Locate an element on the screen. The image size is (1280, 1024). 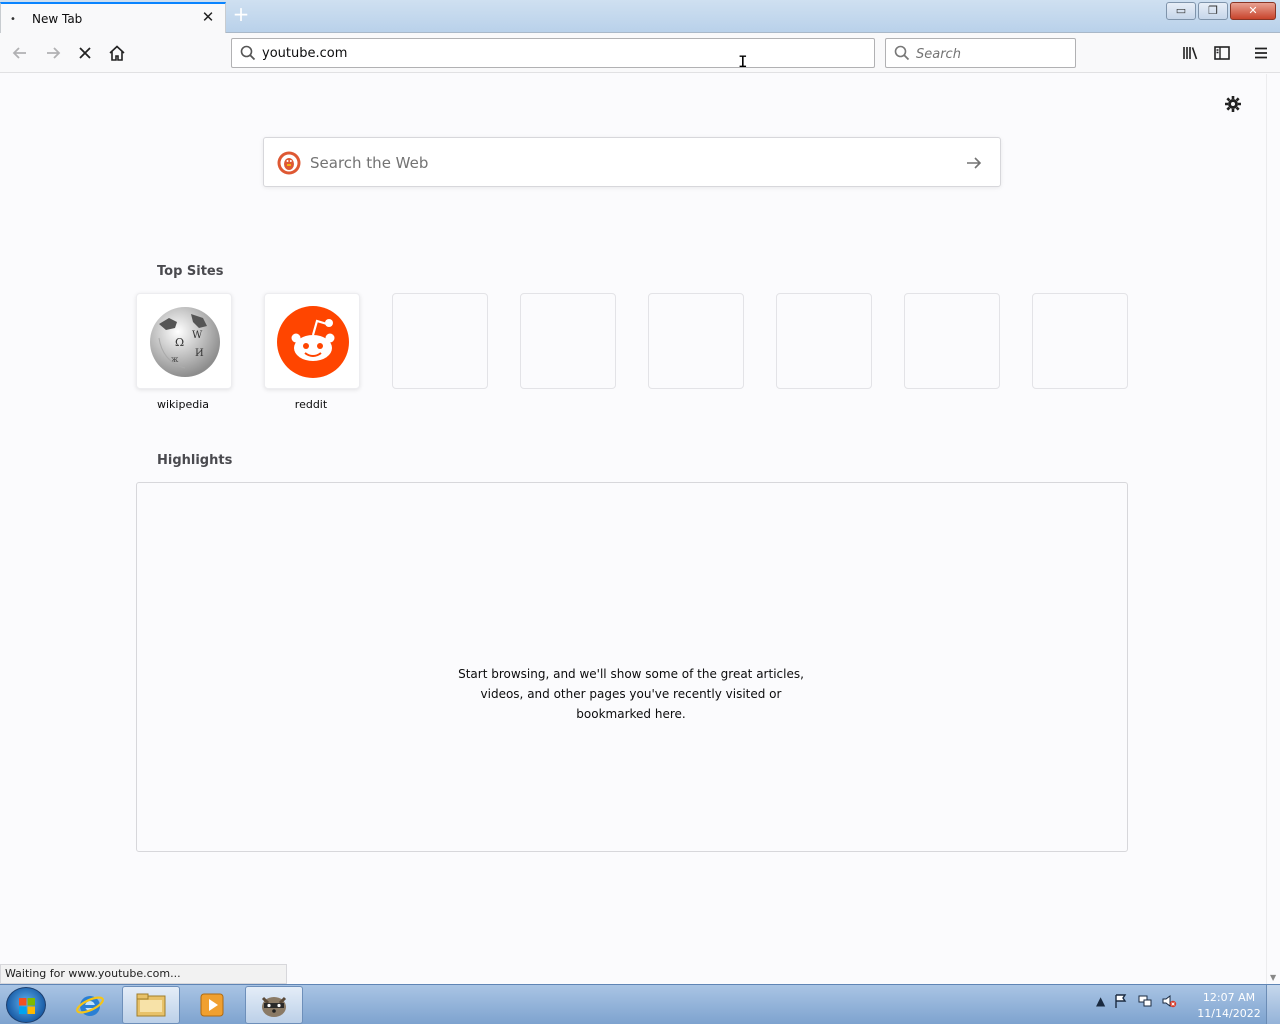
tab-title: New Tab is located at coordinates (57, 19).